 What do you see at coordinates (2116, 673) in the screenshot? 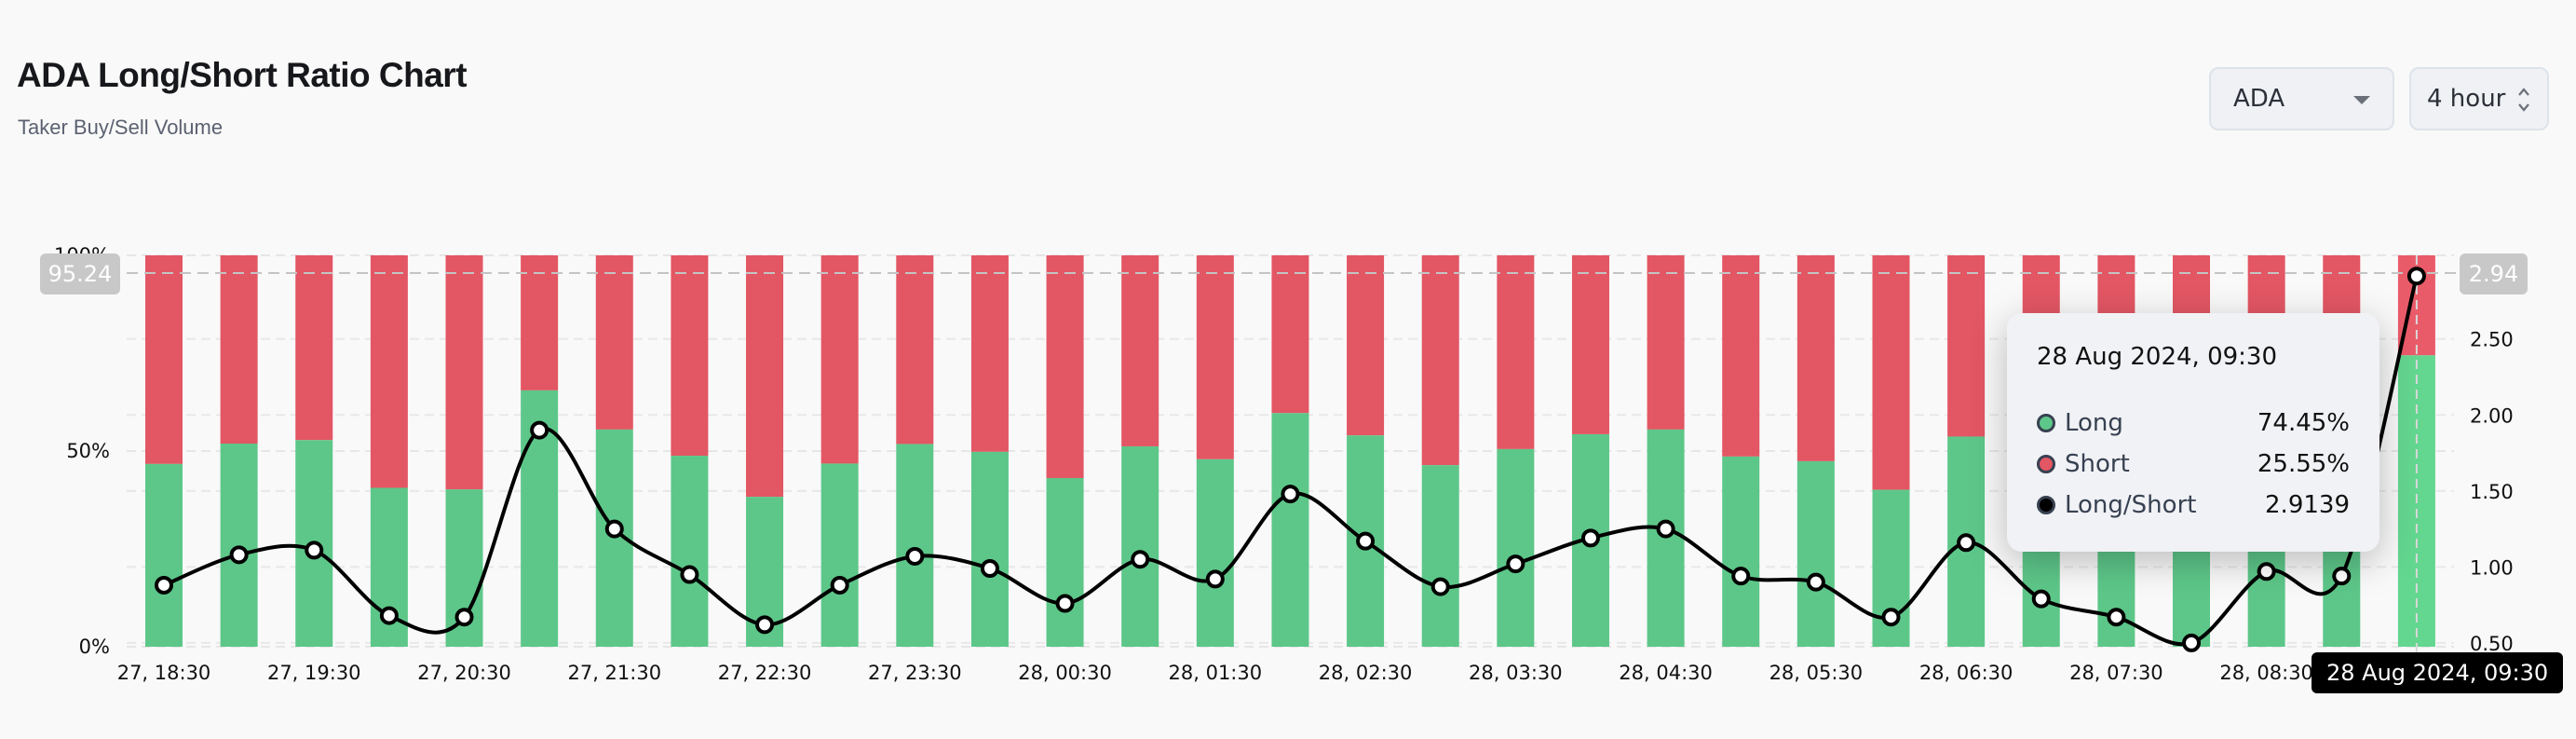
I see `x-tick-label: 28, 07:30` at bounding box center [2116, 673].